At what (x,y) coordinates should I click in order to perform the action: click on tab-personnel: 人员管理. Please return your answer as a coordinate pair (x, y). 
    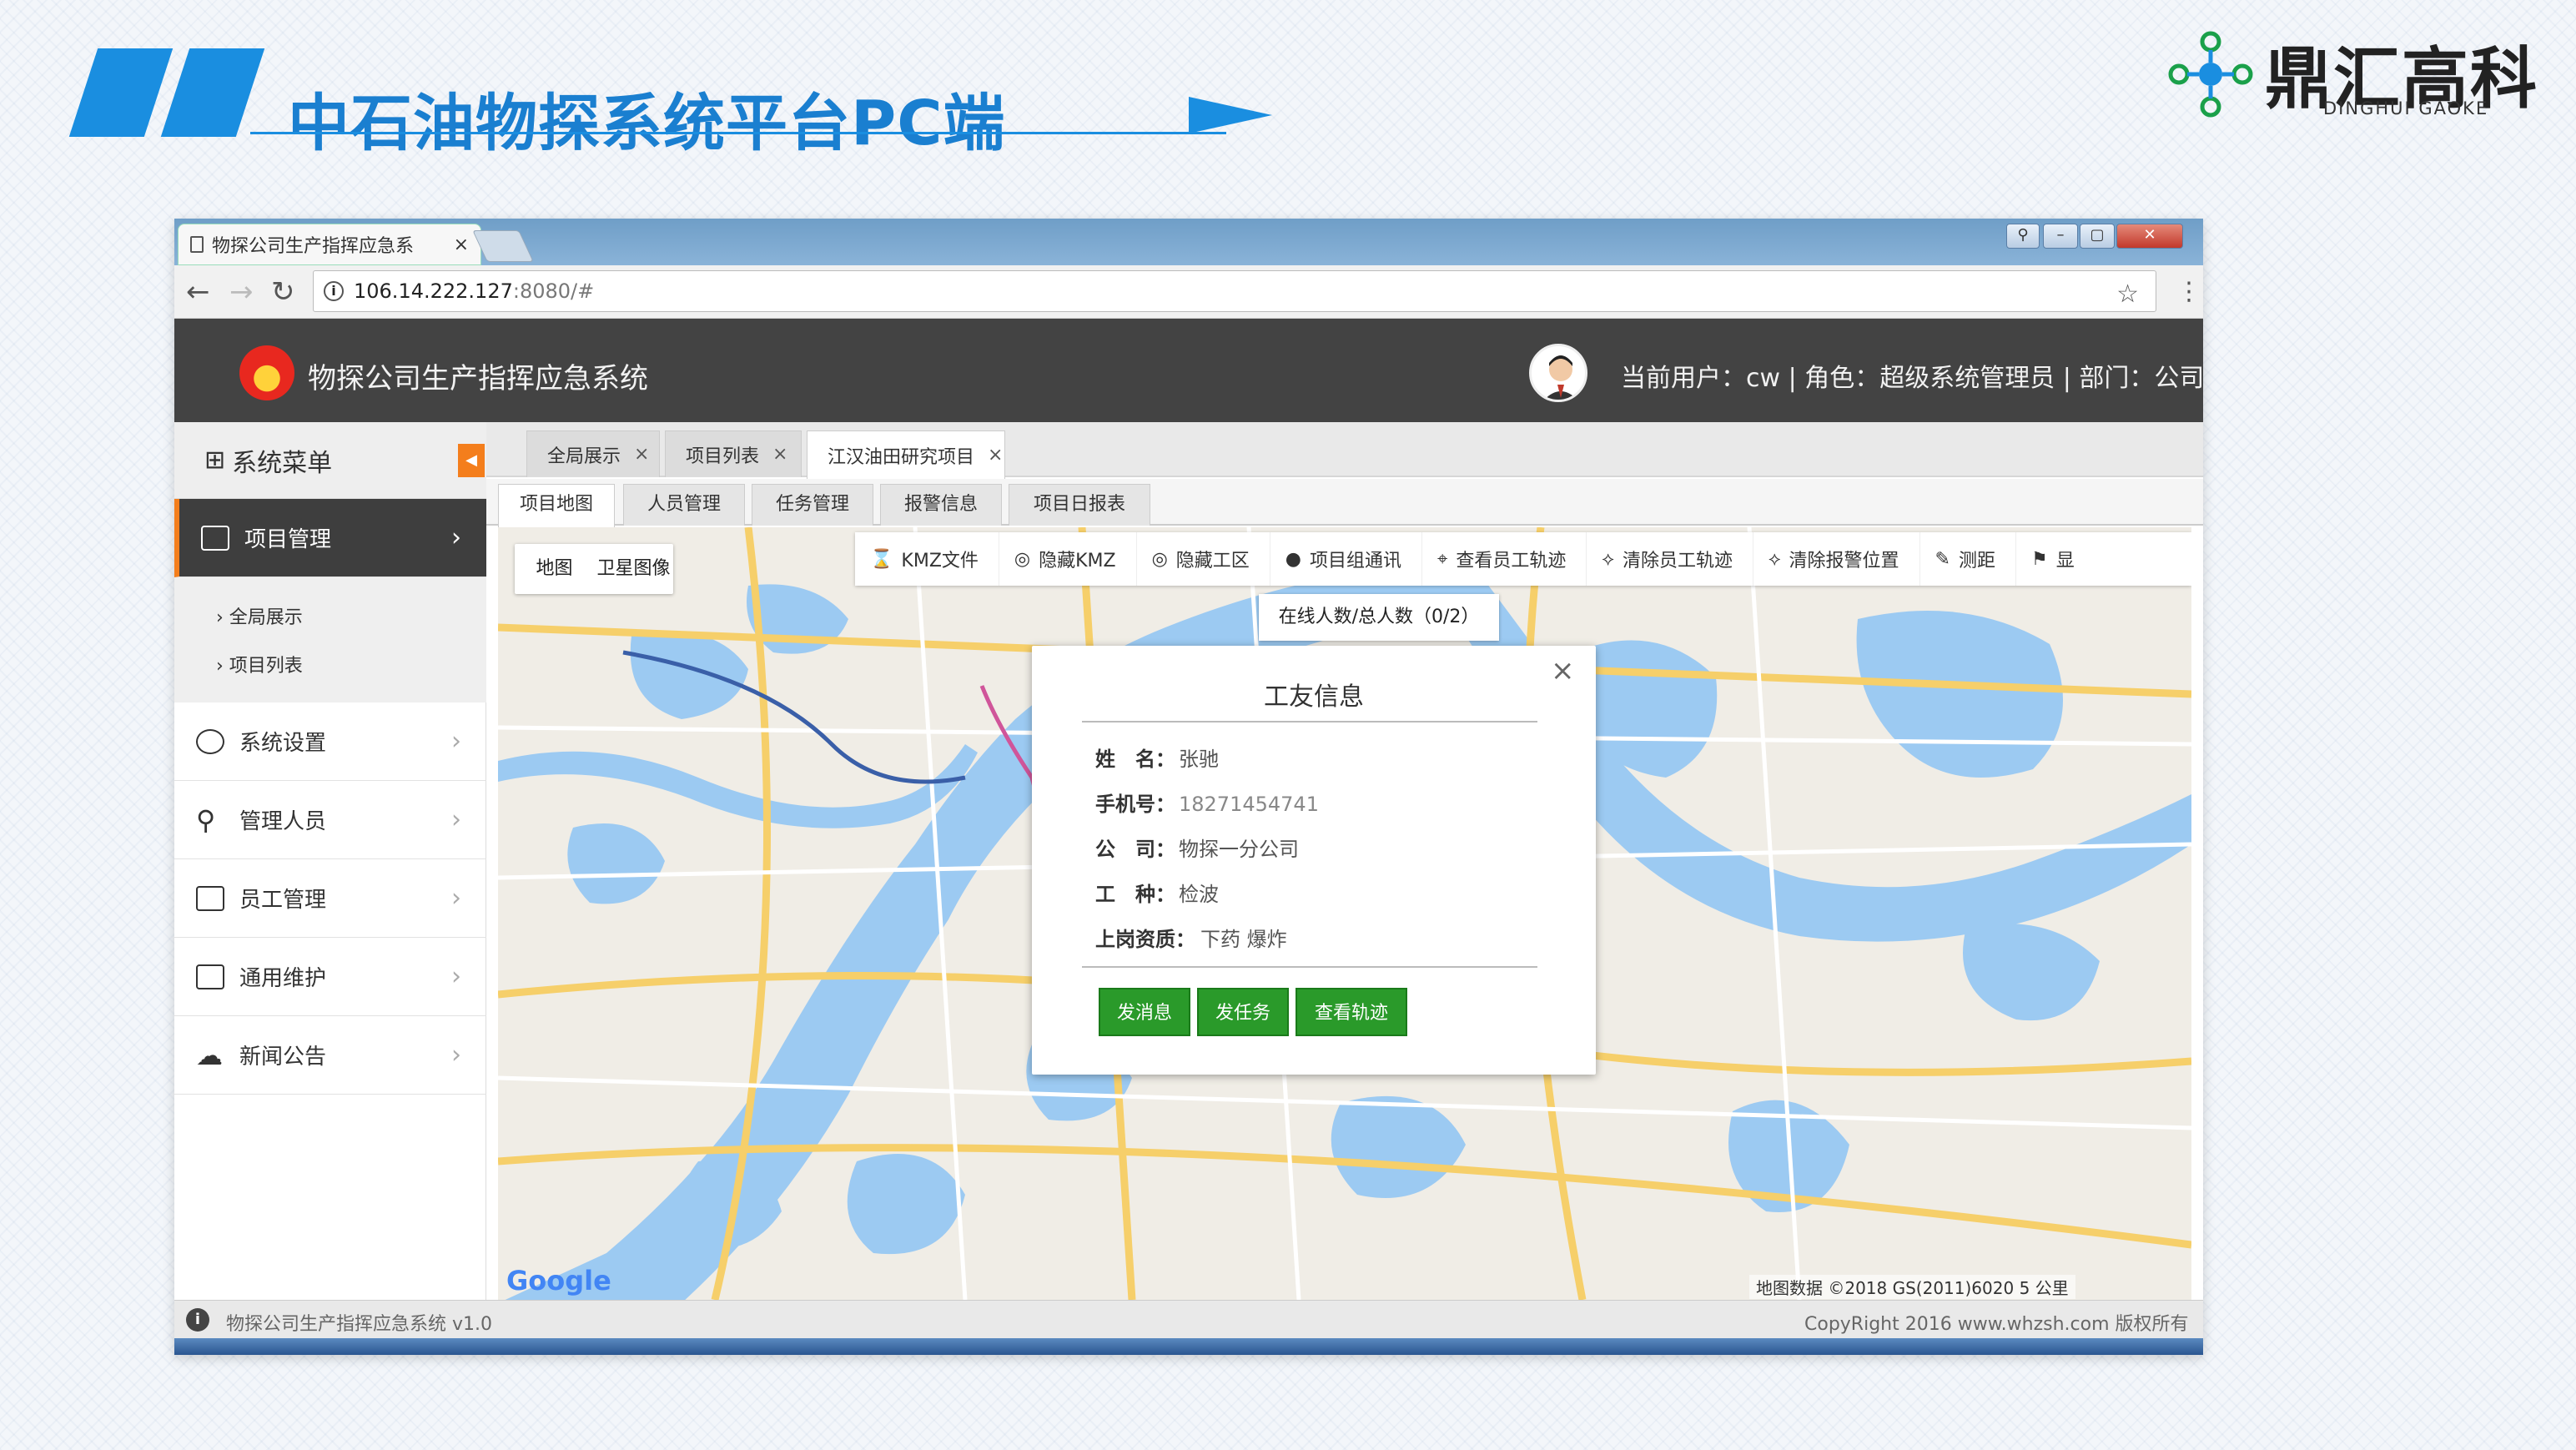
    Looking at the image, I should click on (684, 505).